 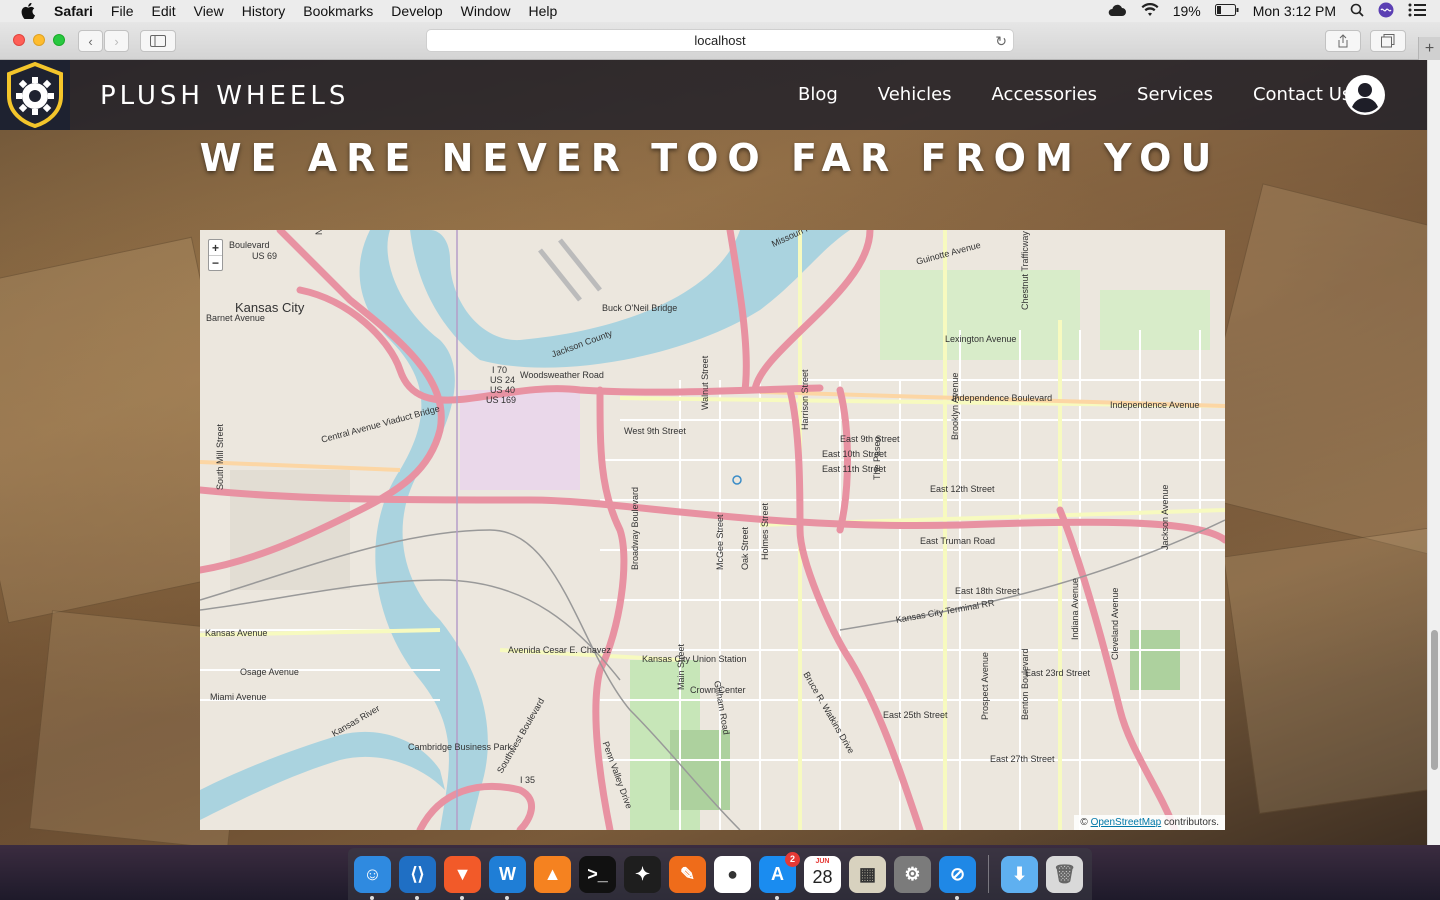 What do you see at coordinates (1429, 48) in the screenshot?
I see `new-tab-button: +` at bounding box center [1429, 48].